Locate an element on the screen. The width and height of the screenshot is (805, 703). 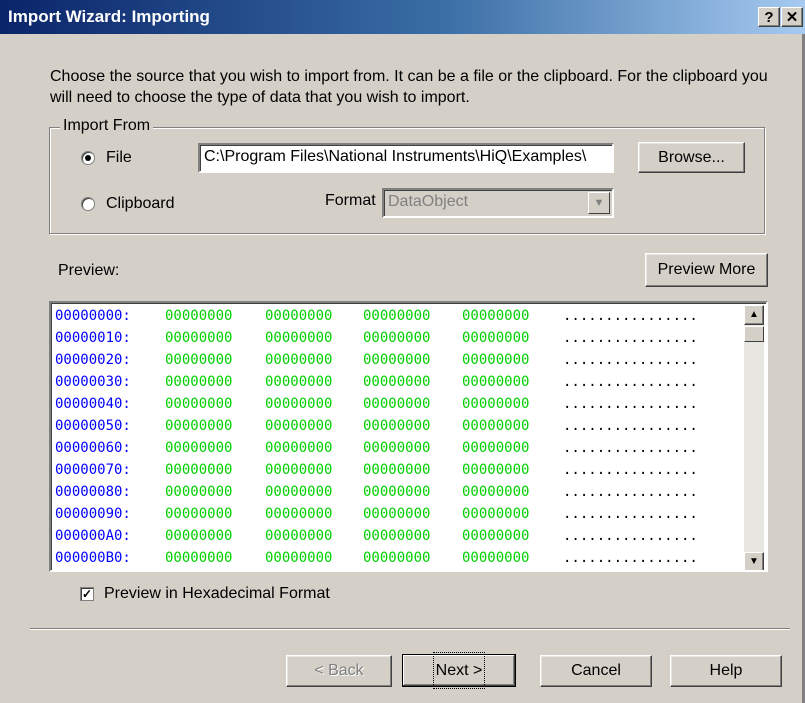
file-radio-label: File is located at coordinates (119, 158).